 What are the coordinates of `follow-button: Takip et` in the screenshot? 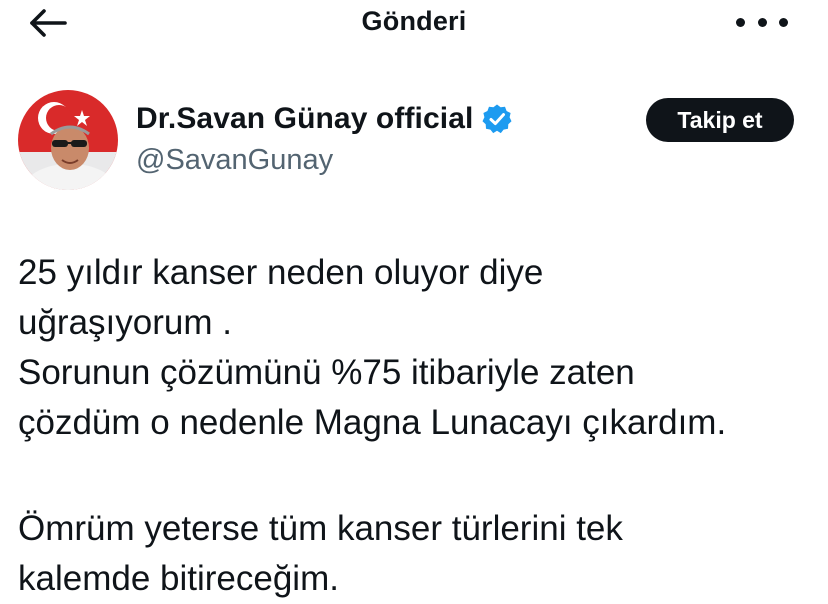 It's located at (720, 120).